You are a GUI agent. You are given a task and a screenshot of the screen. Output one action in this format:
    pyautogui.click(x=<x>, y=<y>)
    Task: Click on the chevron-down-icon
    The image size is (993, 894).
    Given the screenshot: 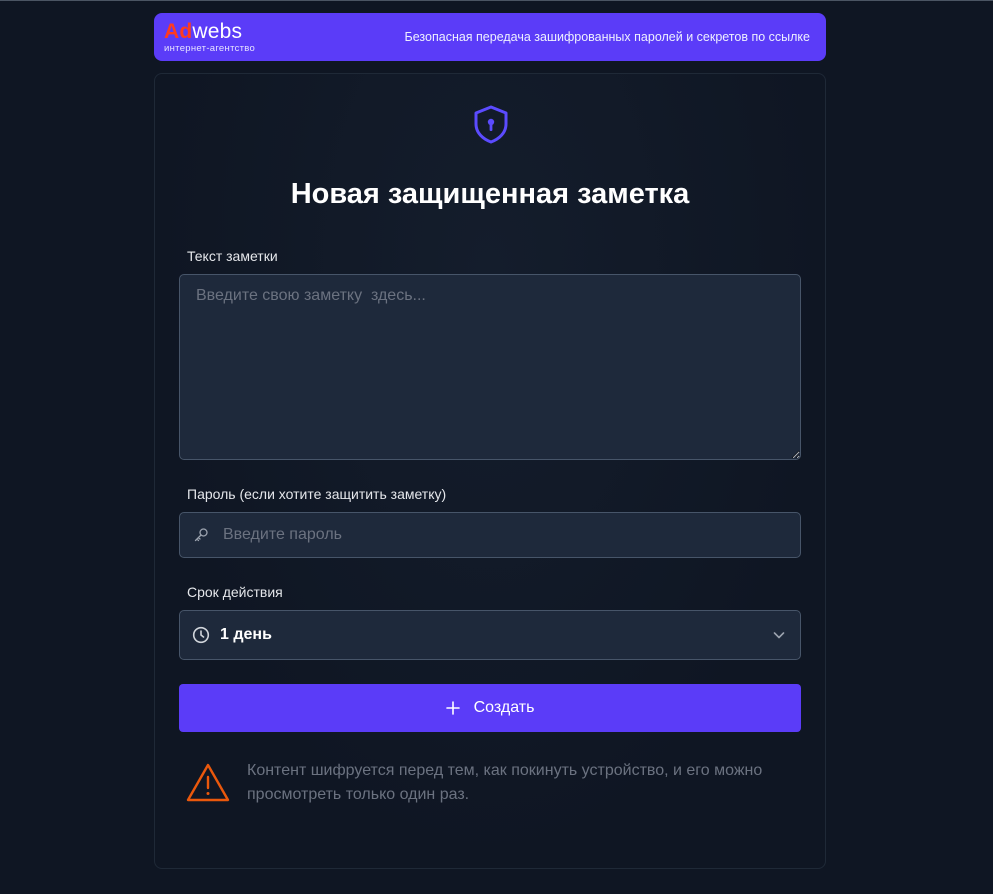 What is the action you would take?
    pyautogui.click(x=779, y=635)
    